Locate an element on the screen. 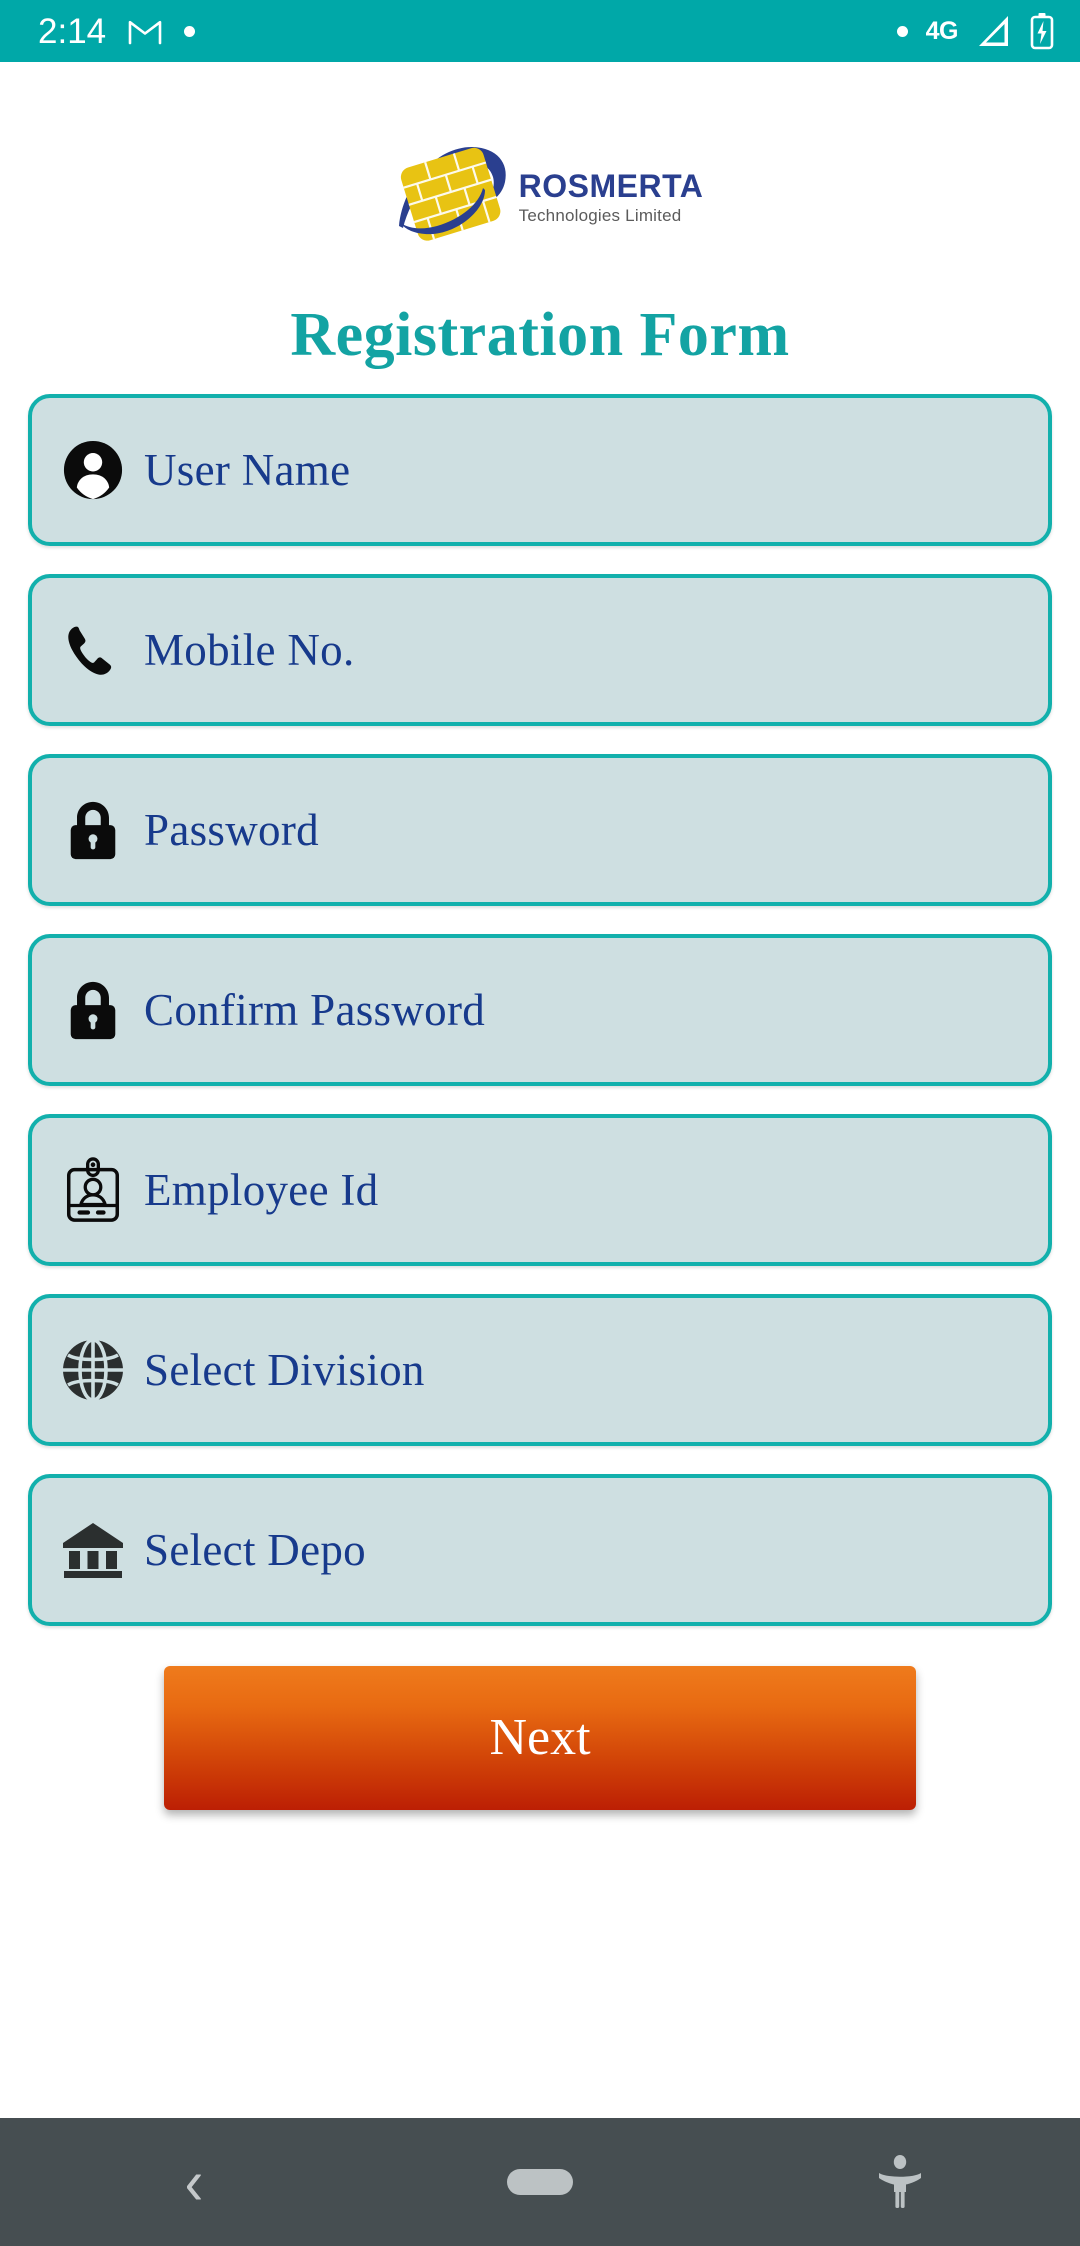 The height and width of the screenshot is (2246, 1080). status-bar-right: 4G is located at coordinates (975, 31).